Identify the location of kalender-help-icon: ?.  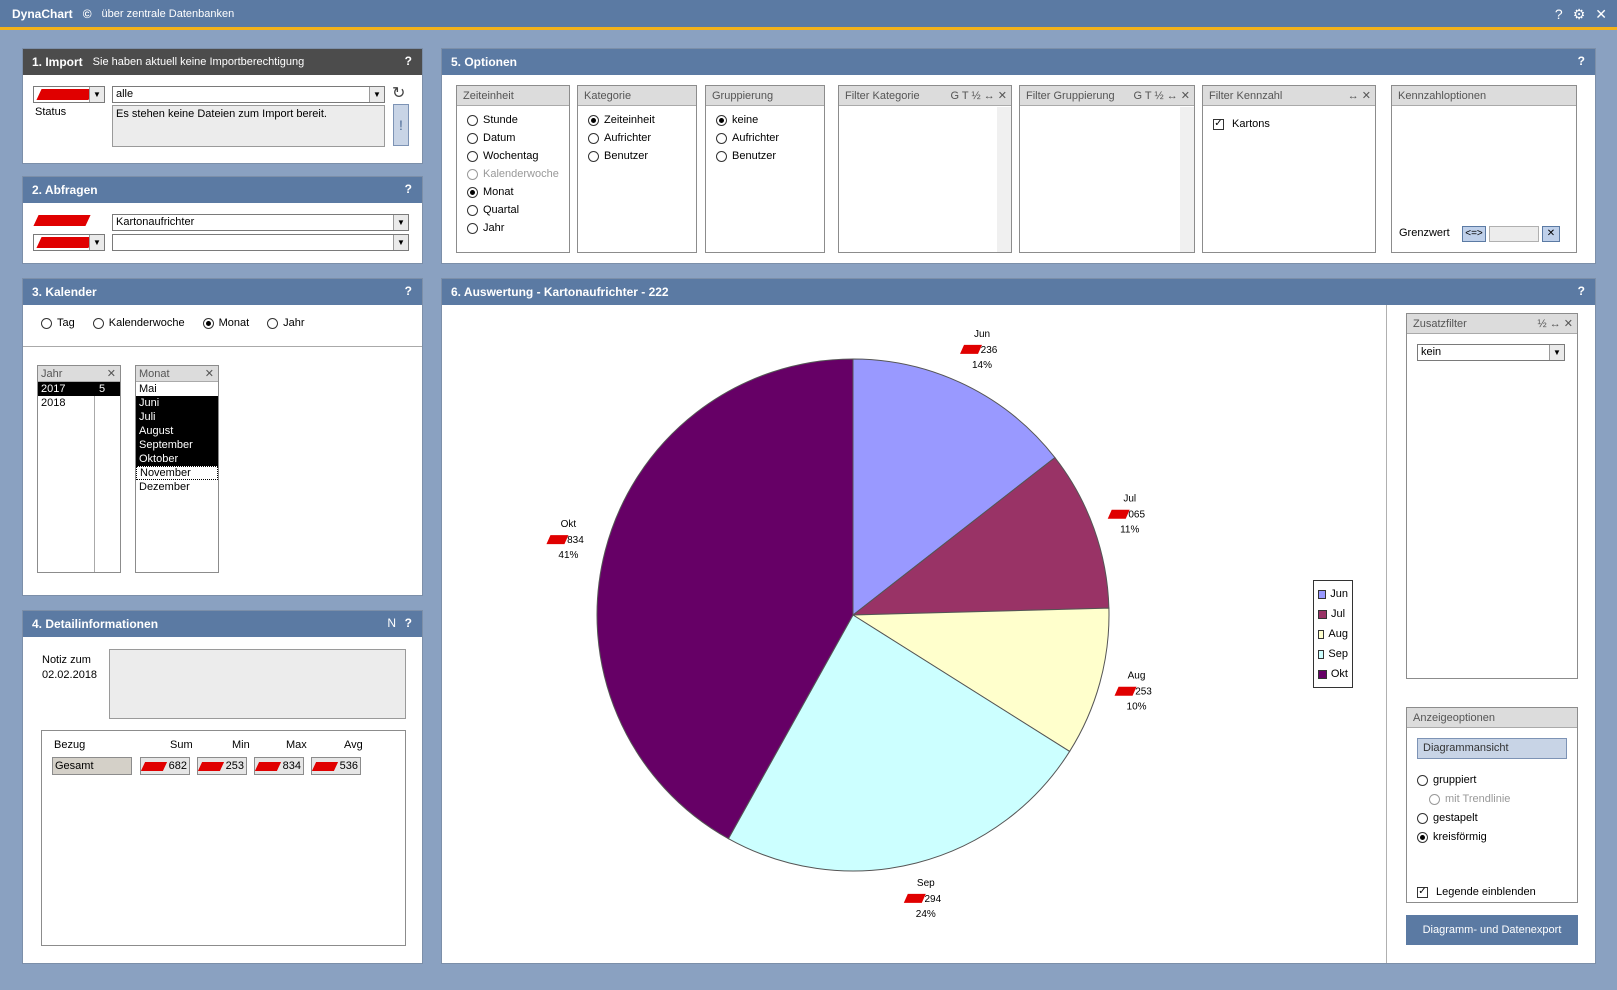
(408, 291).